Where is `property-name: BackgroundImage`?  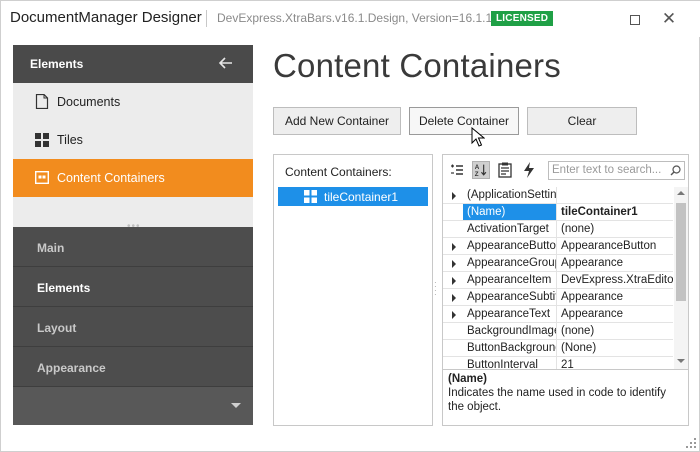 property-name: BackgroundImage is located at coordinates (510, 331).